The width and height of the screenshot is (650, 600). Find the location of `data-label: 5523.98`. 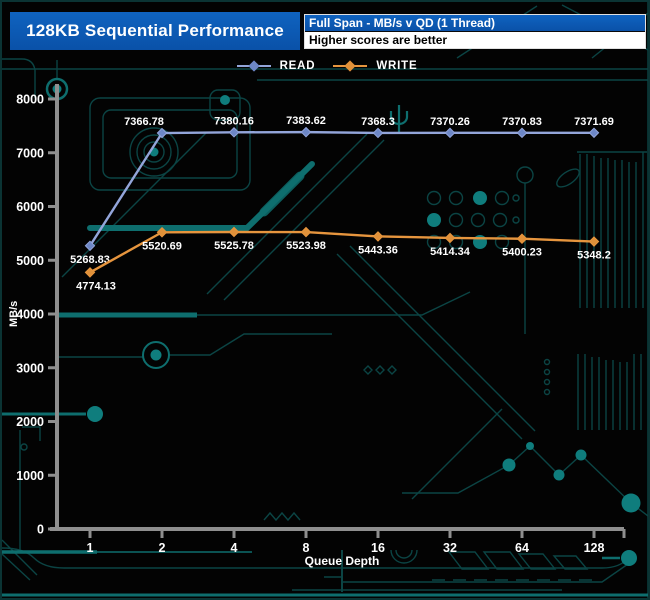

data-label: 5523.98 is located at coordinates (306, 246).